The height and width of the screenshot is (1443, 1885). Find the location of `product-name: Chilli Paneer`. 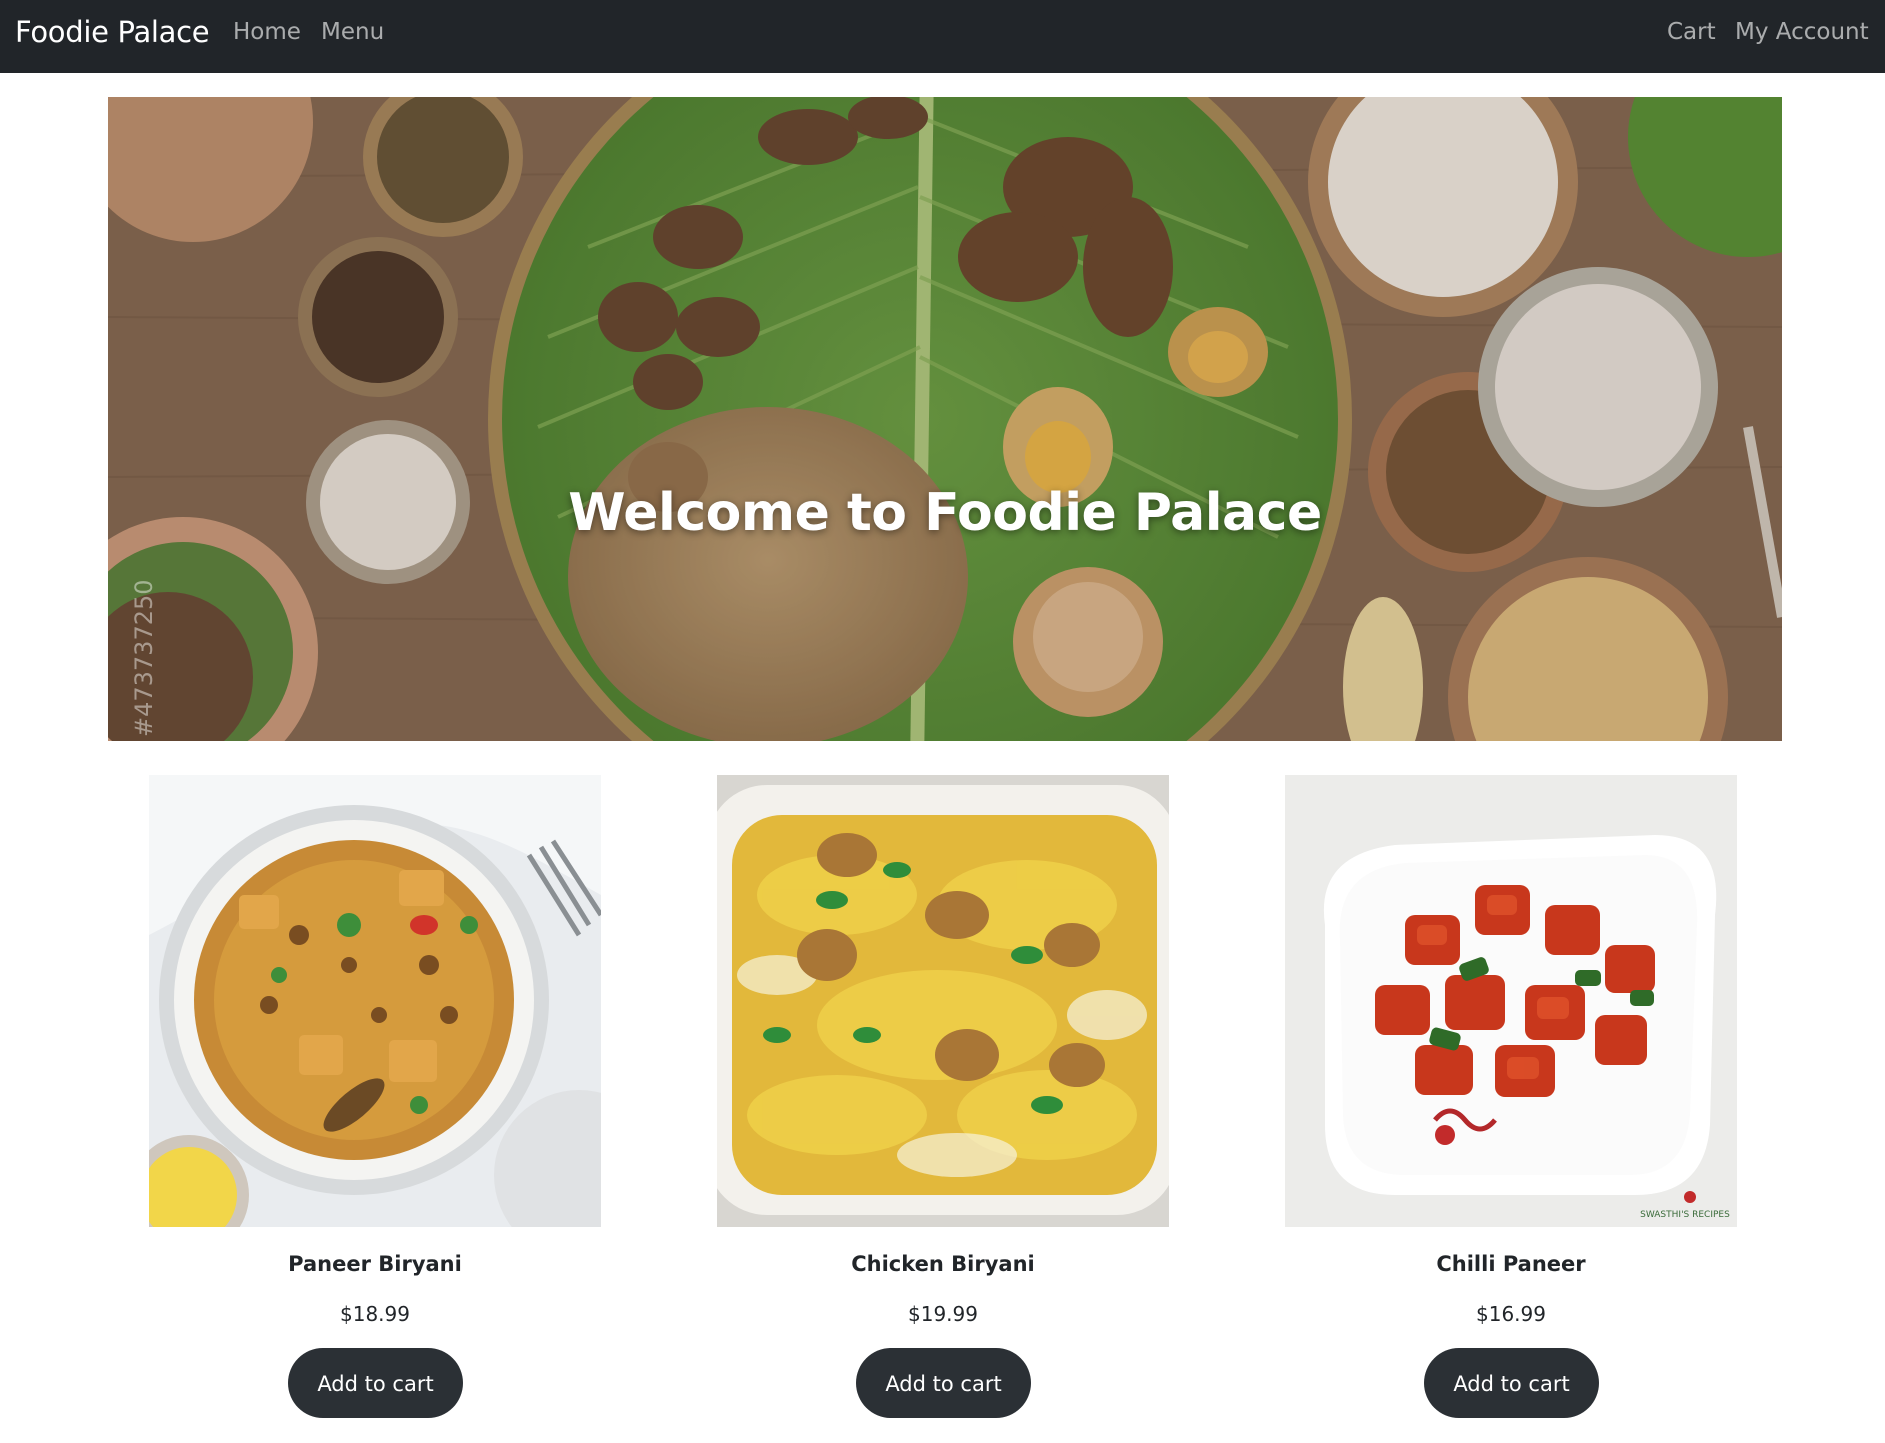

product-name: Chilli Paneer is located at coordinates (1511, 1264).